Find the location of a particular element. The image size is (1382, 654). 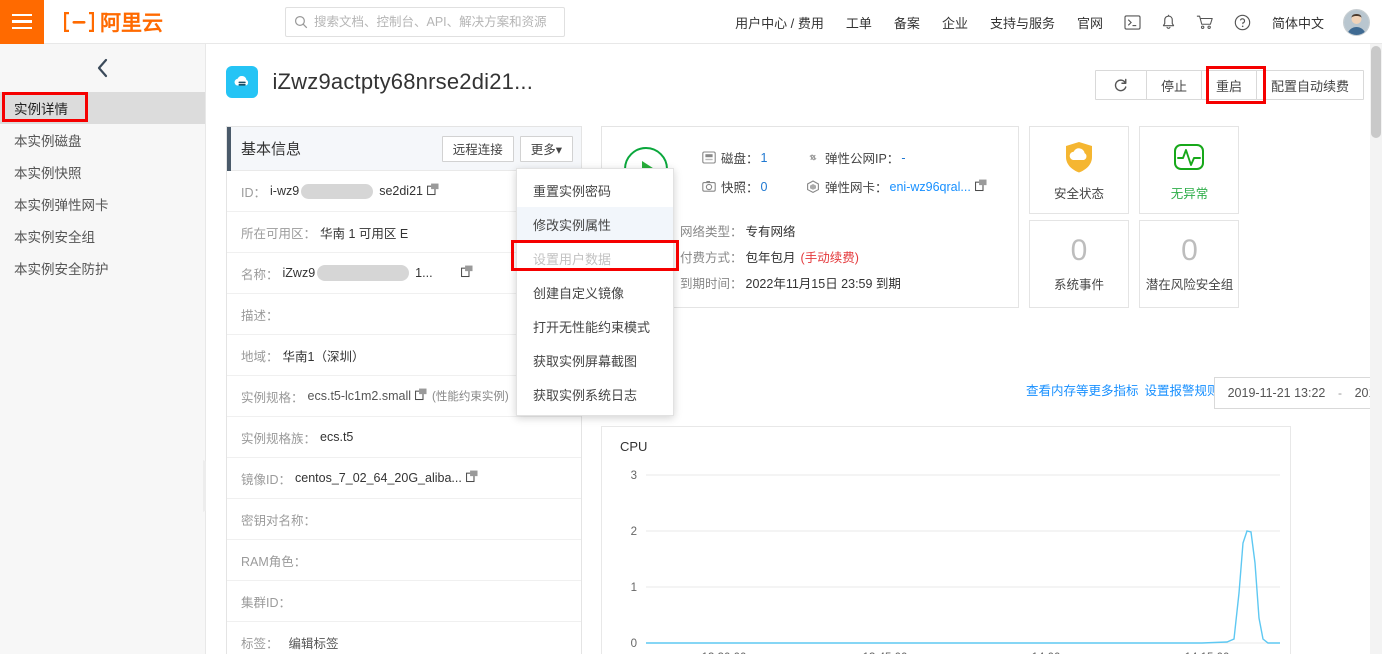

sidebar-item-instance-detail: 实例详情 is located at coordinates (102, 108).